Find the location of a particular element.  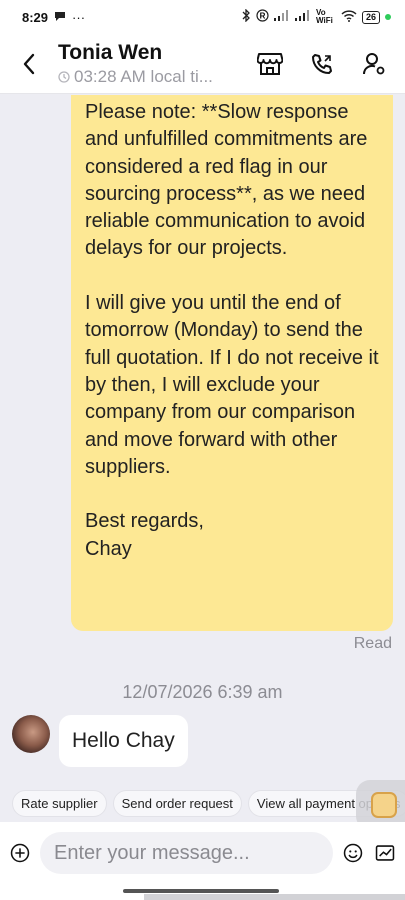

add-attachment-icon is located at coordinates (20, 853).